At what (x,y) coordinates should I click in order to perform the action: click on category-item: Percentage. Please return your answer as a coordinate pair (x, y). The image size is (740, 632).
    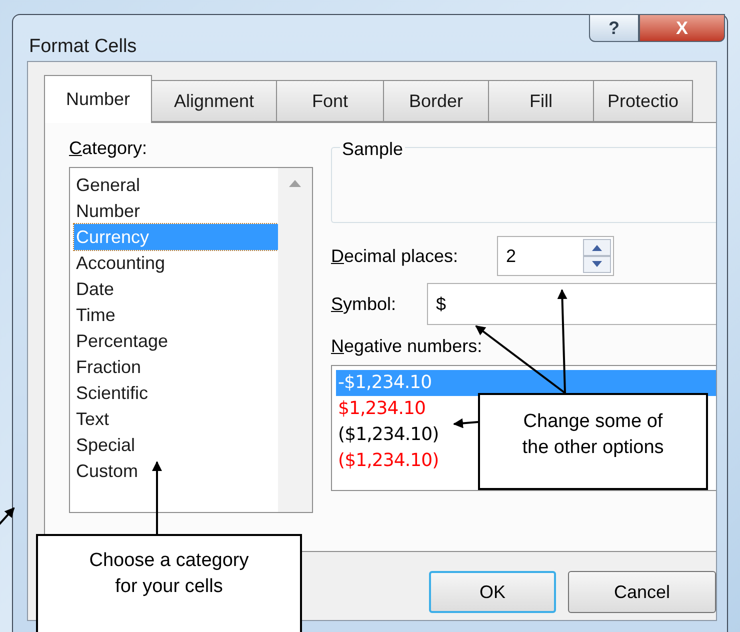
    Looking at the image, I should click on (176, 341).